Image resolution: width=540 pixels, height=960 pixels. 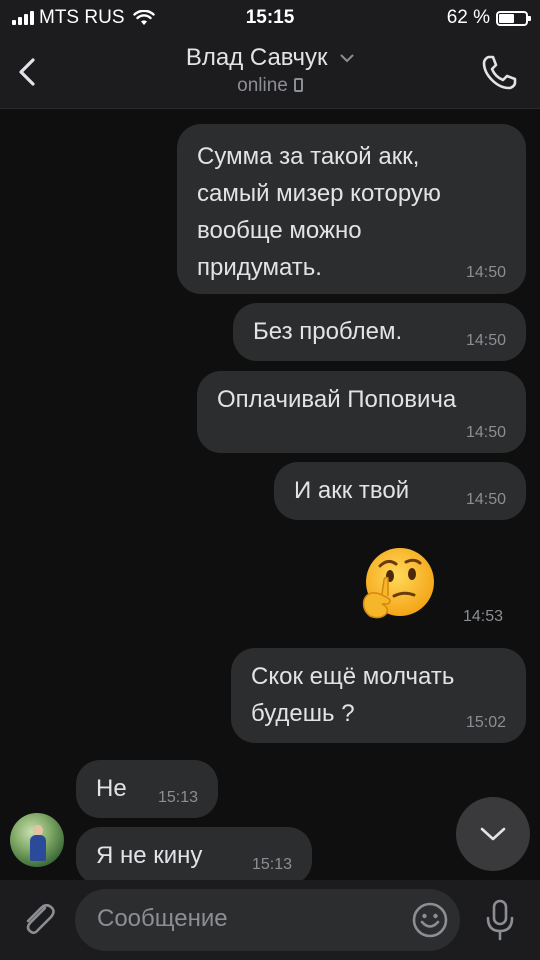 I want to click on back-button, so click(x=28, y=72).